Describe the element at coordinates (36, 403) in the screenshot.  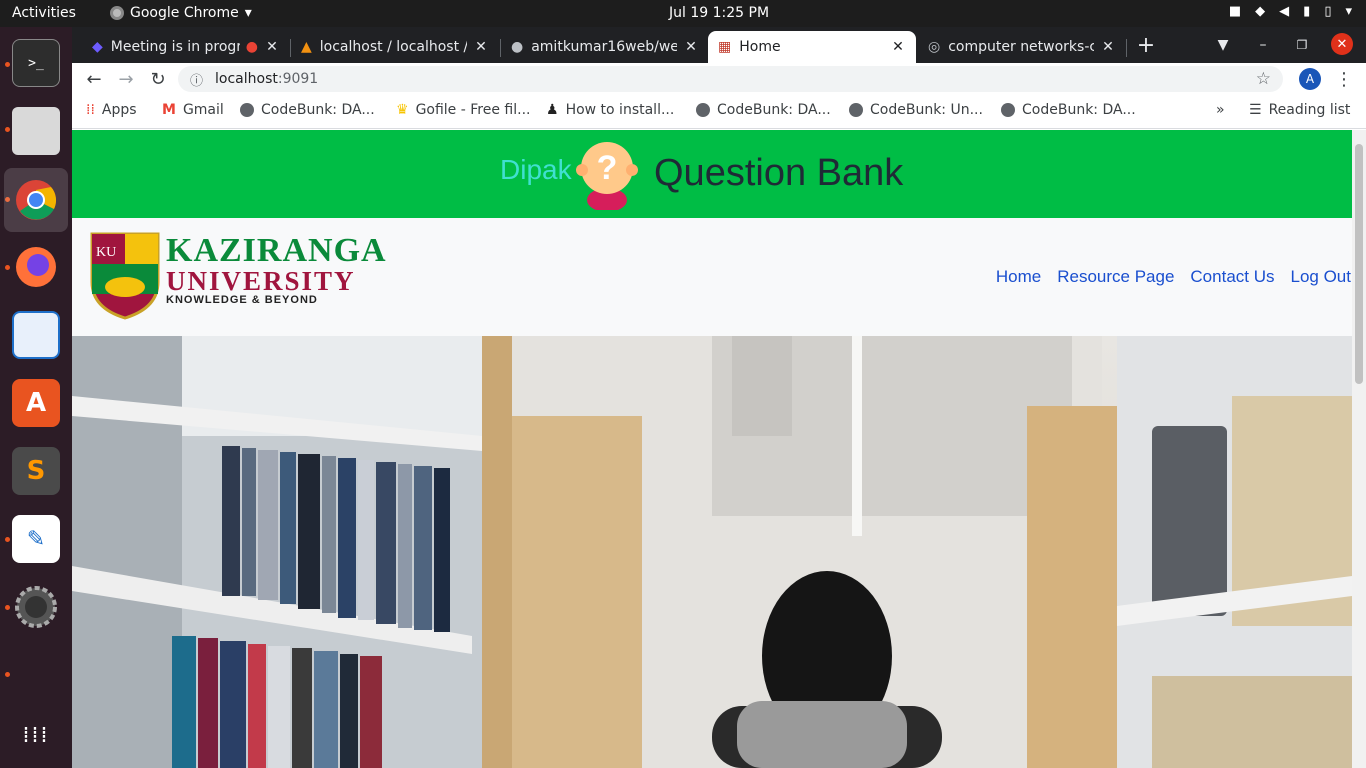
I see `software-store-icon: A` at that location.